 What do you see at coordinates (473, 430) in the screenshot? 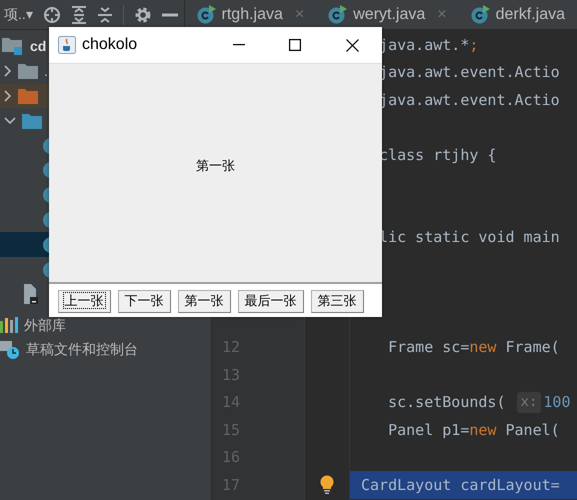
I see `code-line: Panel p1=new Panel(` at bounding box center [473, 430].